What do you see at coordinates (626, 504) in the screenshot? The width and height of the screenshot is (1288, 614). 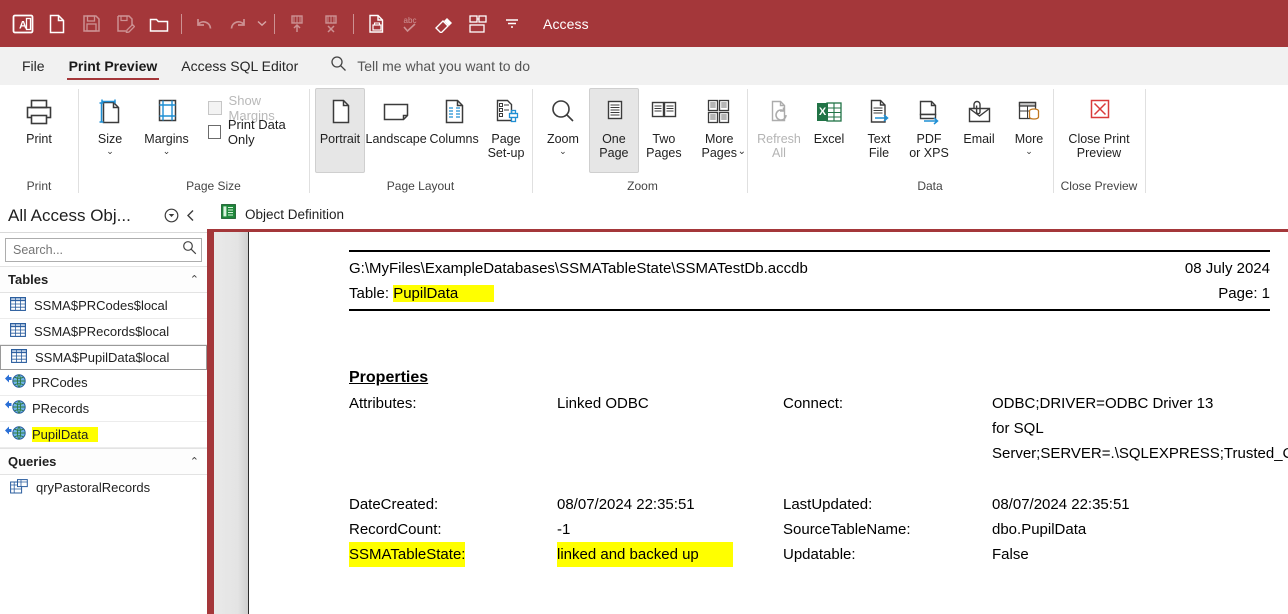 I see `datecreated-value: 08/07/2024 22:35:51` at bounding box center [626, 504].